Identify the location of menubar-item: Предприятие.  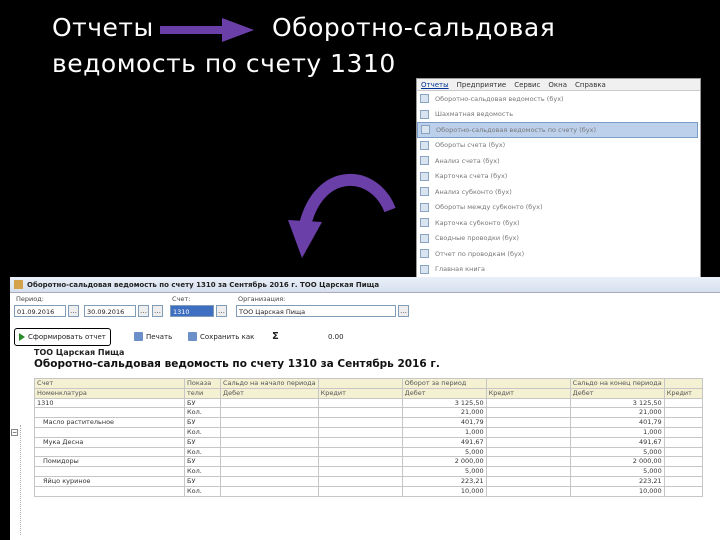
(482, 85).